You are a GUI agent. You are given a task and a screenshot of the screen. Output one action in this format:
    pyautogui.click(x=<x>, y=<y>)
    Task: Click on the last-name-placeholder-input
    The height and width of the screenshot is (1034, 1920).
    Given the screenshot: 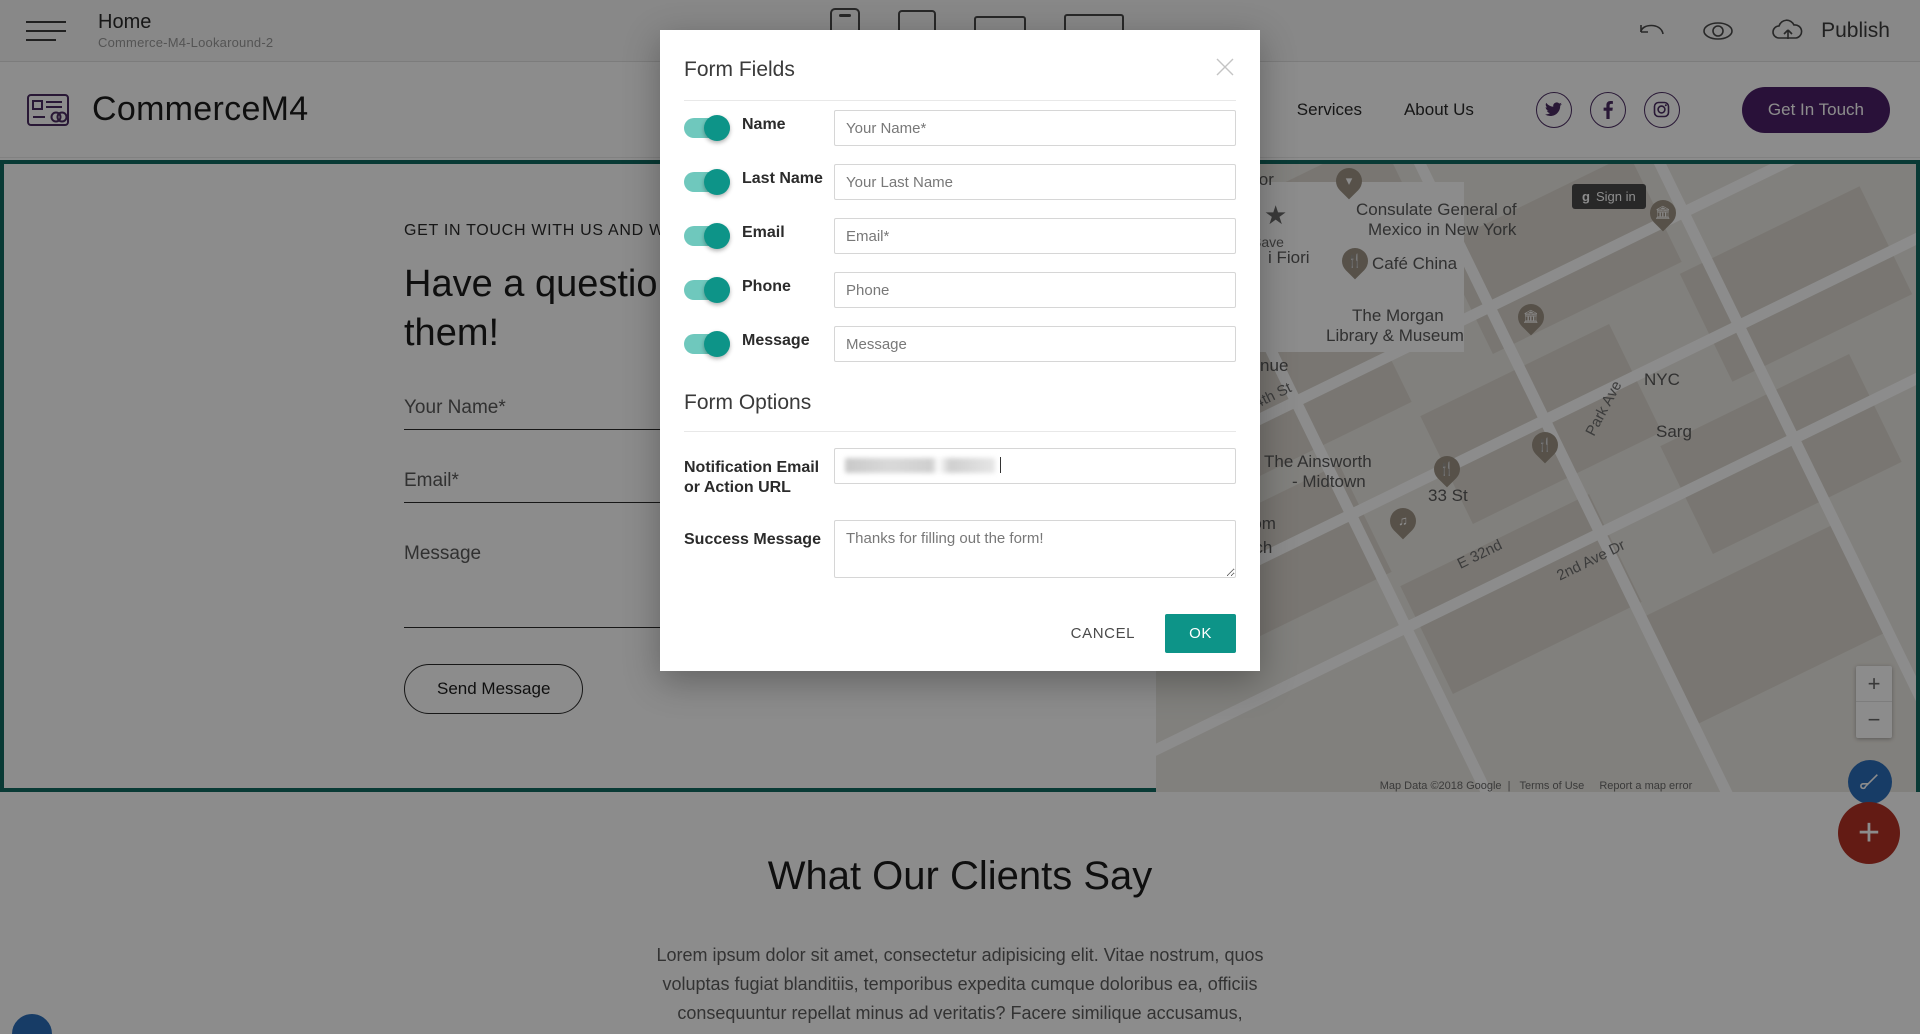 What is the action you would take?
    pyautogui.click(x=1035, y=182)
    